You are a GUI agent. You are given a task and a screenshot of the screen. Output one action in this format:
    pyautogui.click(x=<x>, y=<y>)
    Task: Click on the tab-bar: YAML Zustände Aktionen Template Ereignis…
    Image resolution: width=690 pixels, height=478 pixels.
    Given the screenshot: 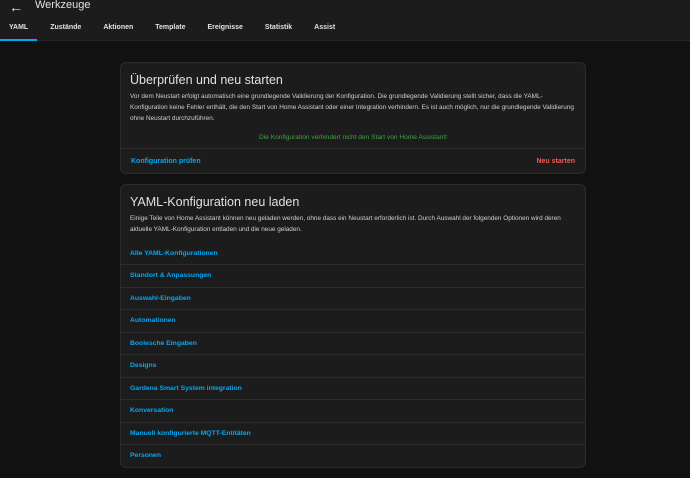 What is the action you would take?
    pyautogui.click(x=174, y=30)
    